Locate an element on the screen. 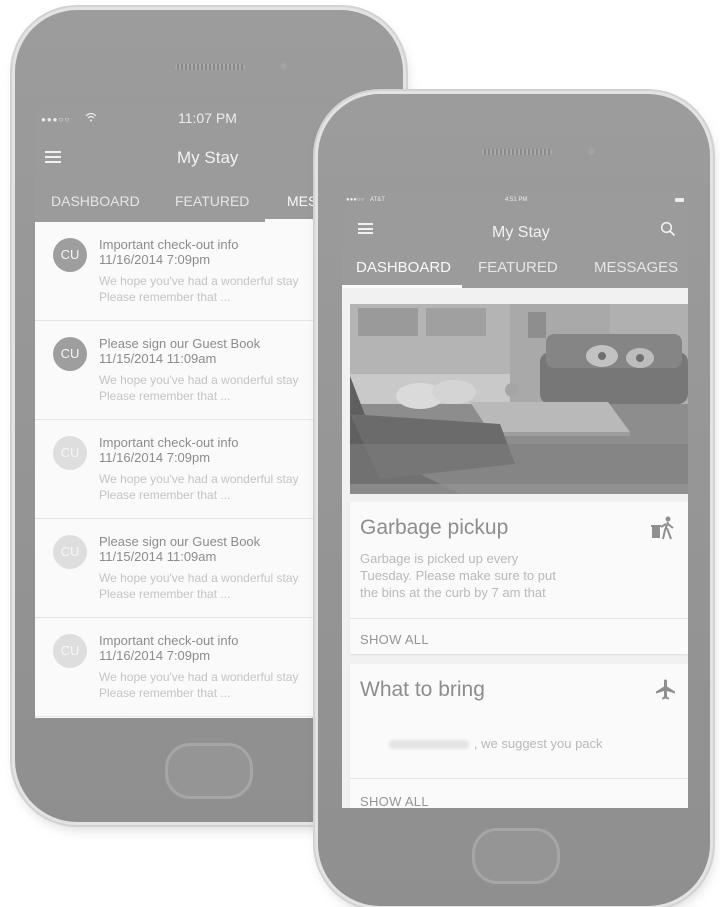 Image resolution: width=720 pixels, height=907 pixels. tab-bar: DASHBOARD FEATURED MESSAGES is located at coordinates (515, 271).